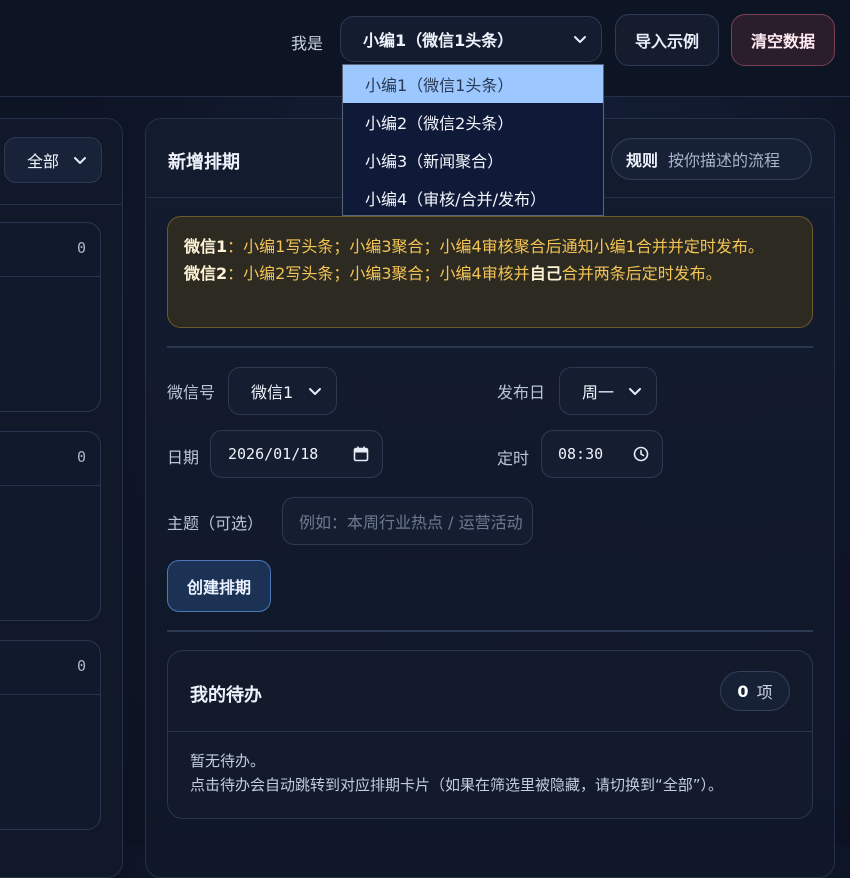 The height and width of the screenshot is (878, 850). I want to click on notice-text-1: ：小编1写头条；小编3聚合；小编4审核聚合后通知小编1合并并定时发布。, so click(495, 246).